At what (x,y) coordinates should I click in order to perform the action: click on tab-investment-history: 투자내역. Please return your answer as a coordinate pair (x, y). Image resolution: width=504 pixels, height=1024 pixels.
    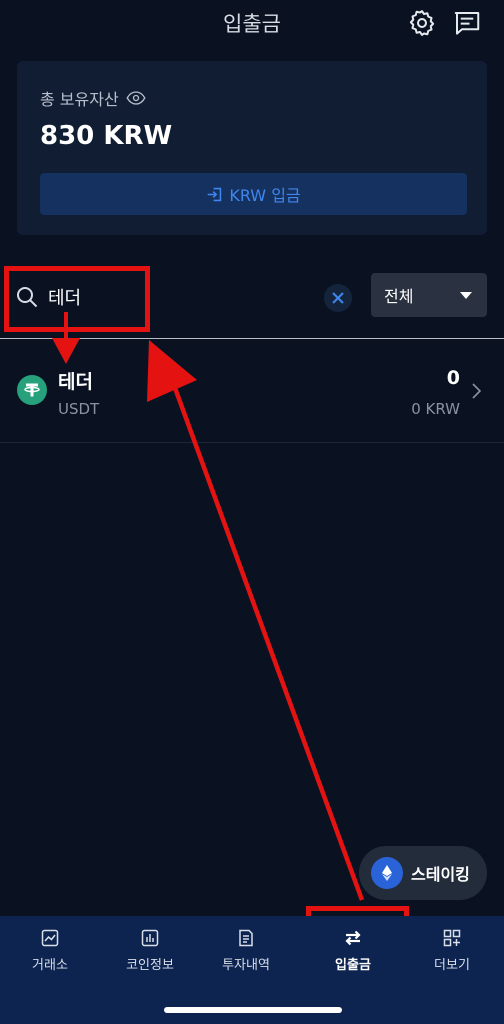
    Looking at the image, I should click on (246, 958).